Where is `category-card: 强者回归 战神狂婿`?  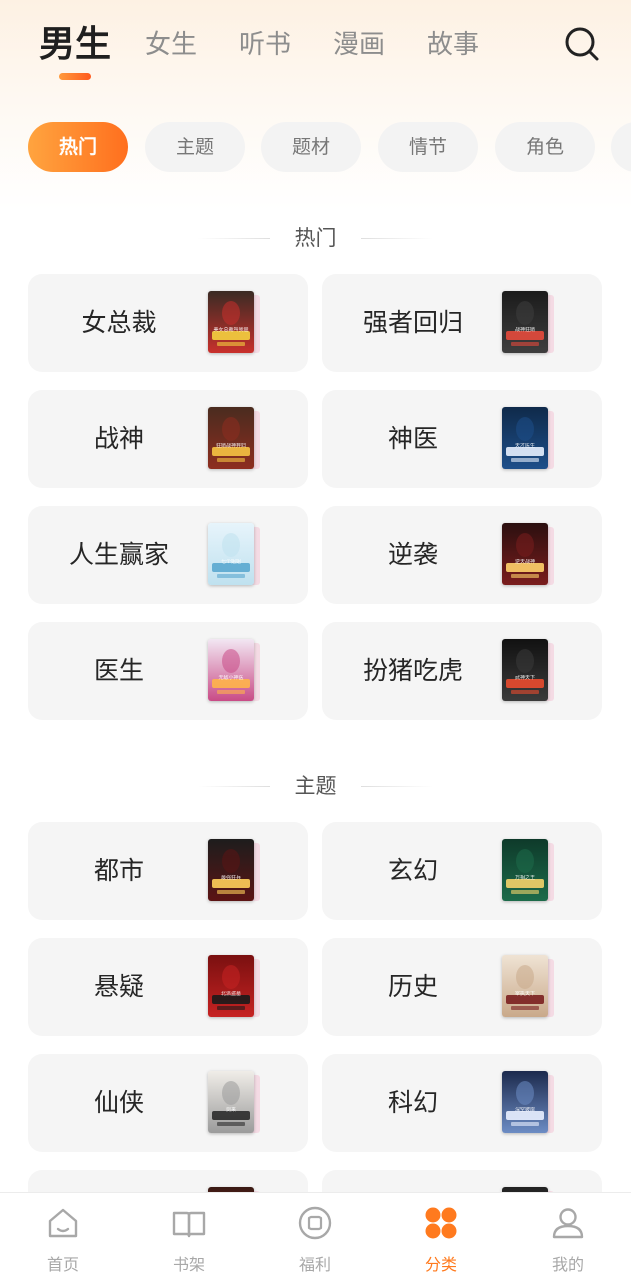 category-card: 强者回归 战神狂婿 is located at coordinates (462, 323).